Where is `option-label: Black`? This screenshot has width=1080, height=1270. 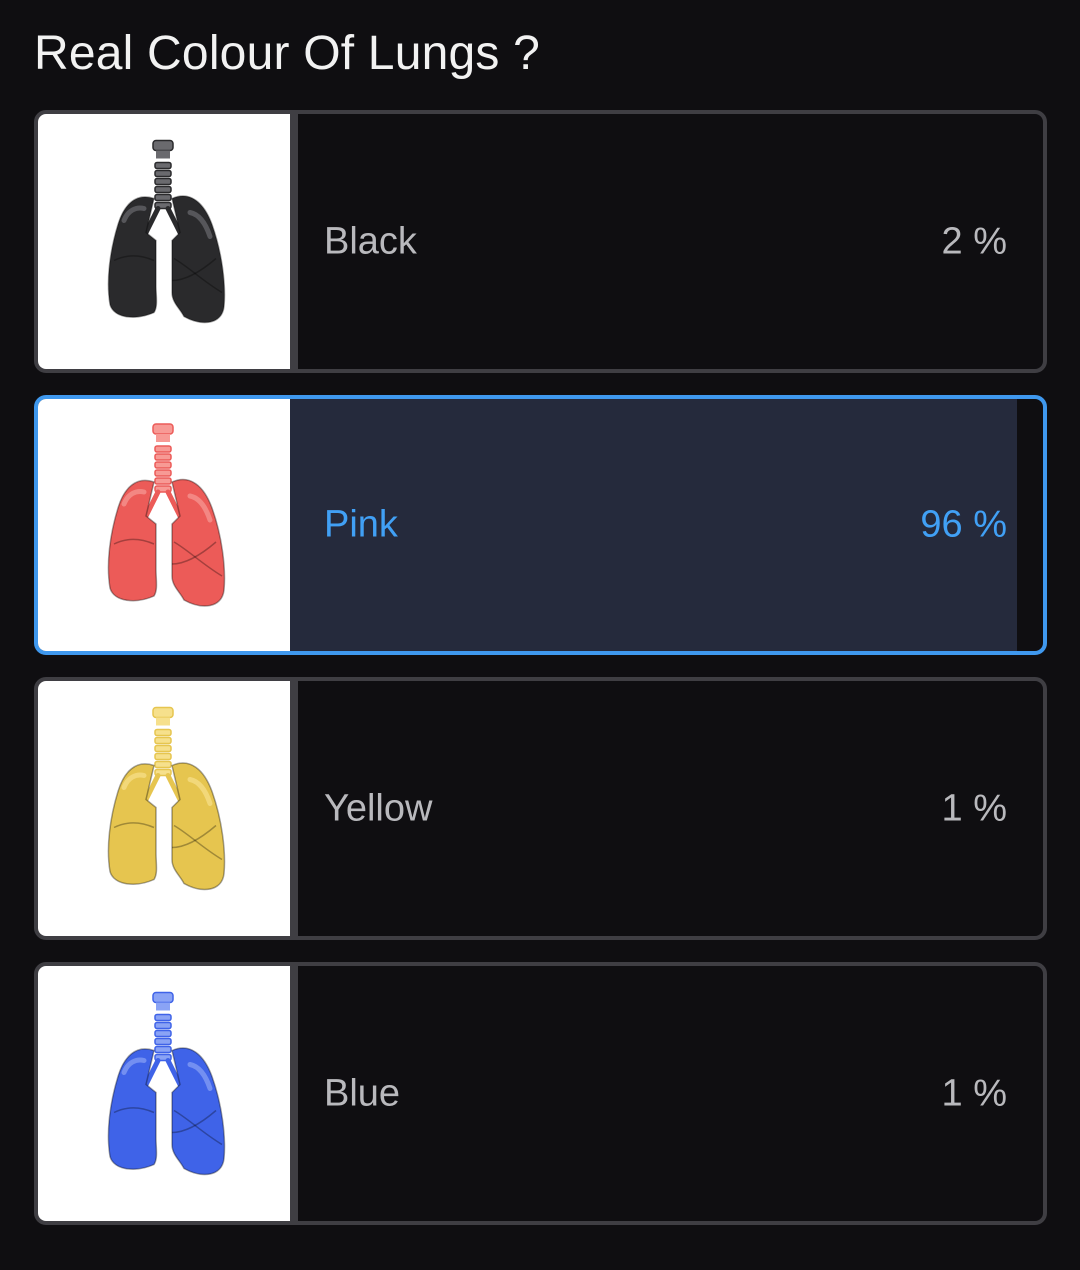
option-label: Black is located at coordinates (370, 241).